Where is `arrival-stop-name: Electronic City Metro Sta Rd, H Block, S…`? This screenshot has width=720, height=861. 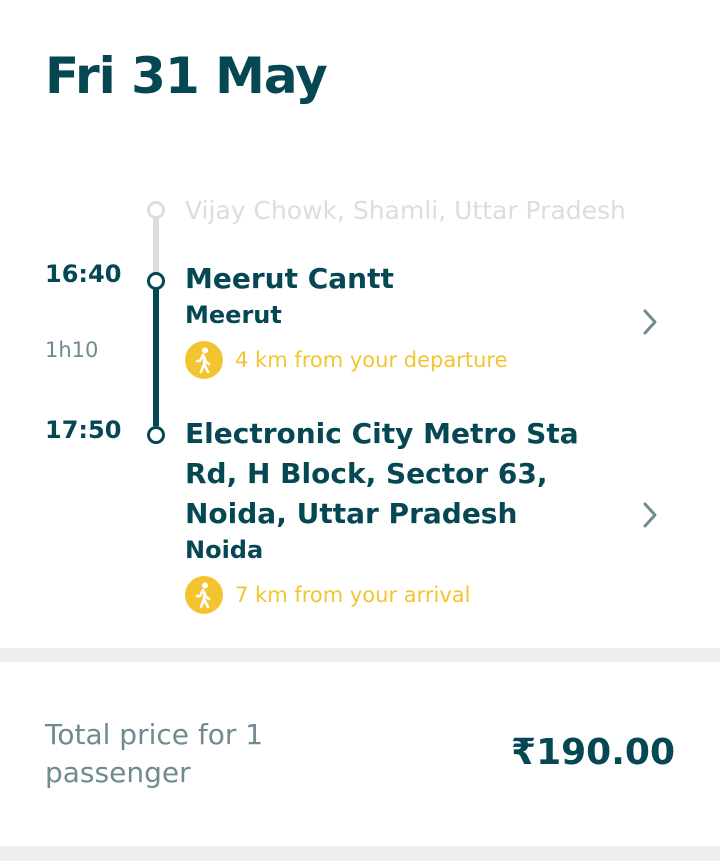 arrival-stop-name: Electronic City Metro Sta Rd, H Block, S… is located at coordinates (382, 473).